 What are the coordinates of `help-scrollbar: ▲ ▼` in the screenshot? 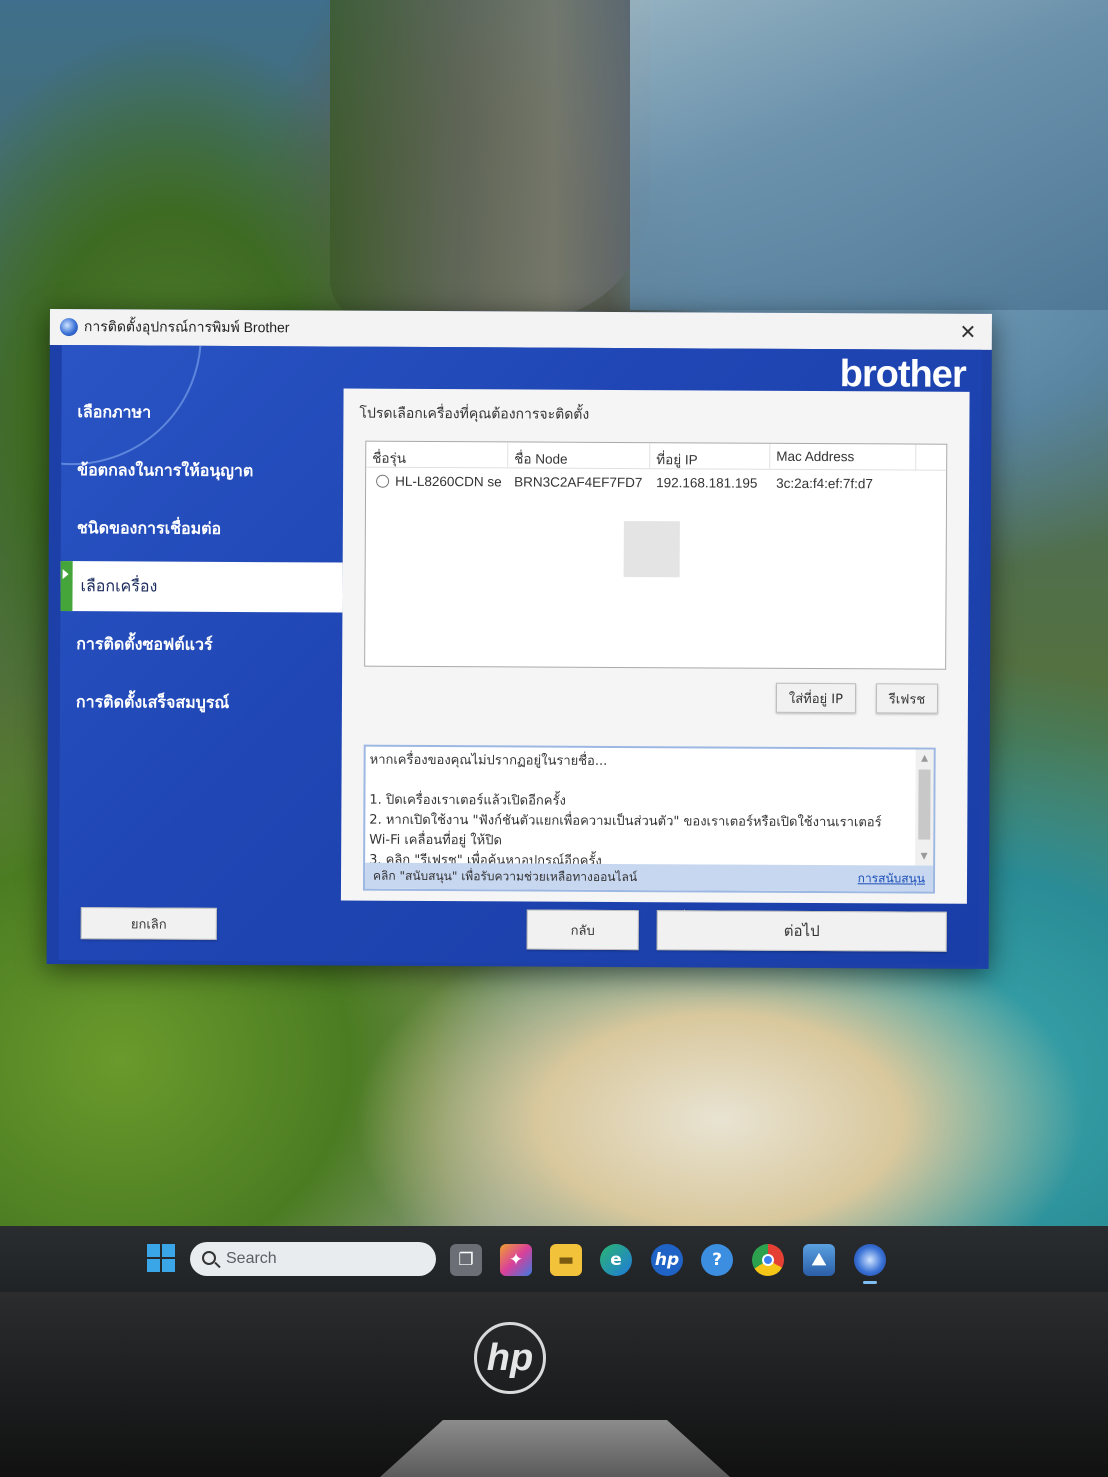 It's located at (924, 807).